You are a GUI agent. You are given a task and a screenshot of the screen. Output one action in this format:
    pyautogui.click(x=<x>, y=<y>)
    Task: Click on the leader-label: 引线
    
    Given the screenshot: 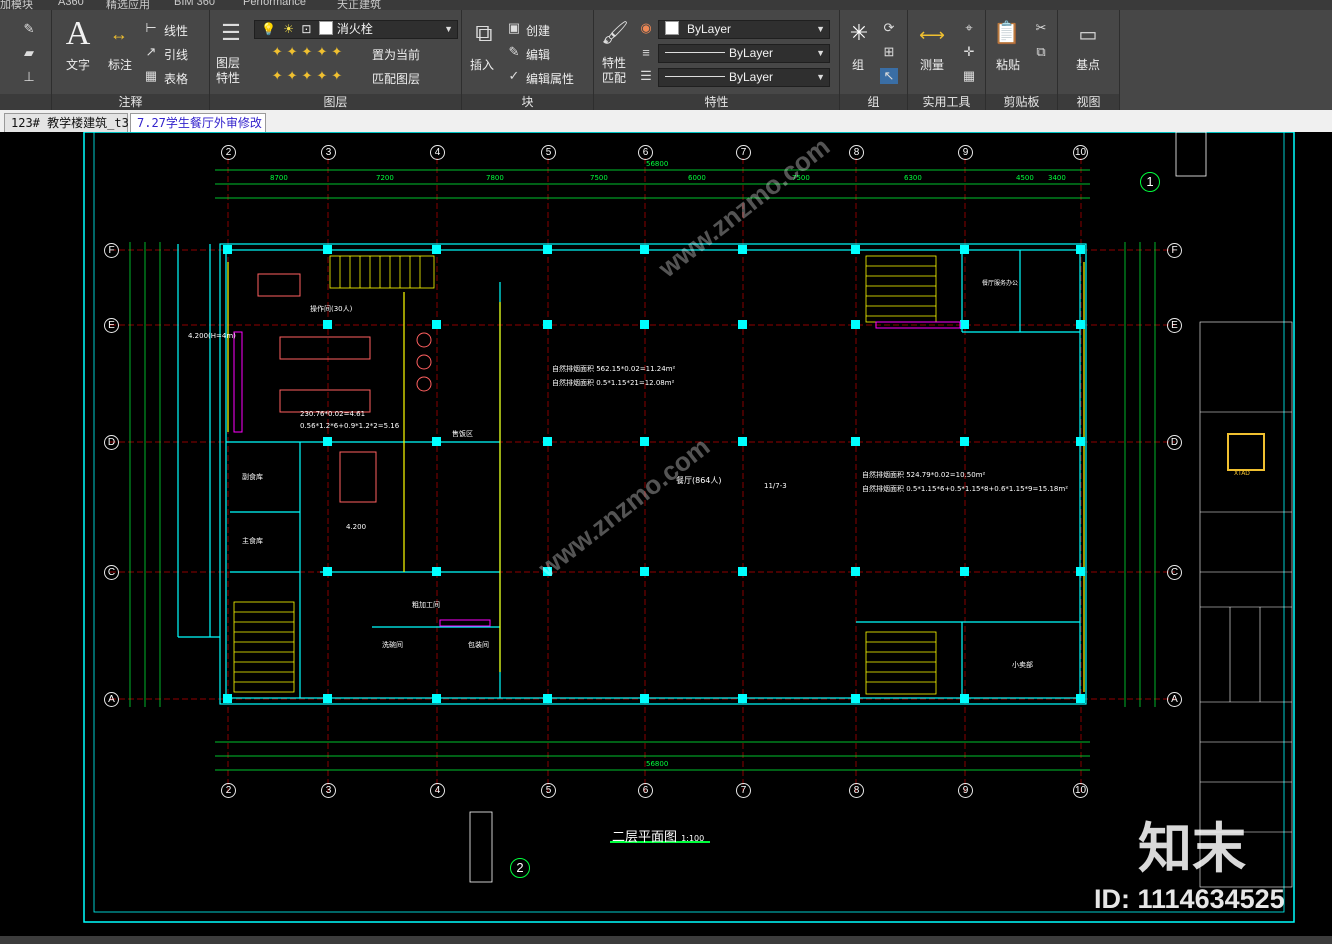 What is the action you would take?
    pyautogui.click(x=176, y=54)
    